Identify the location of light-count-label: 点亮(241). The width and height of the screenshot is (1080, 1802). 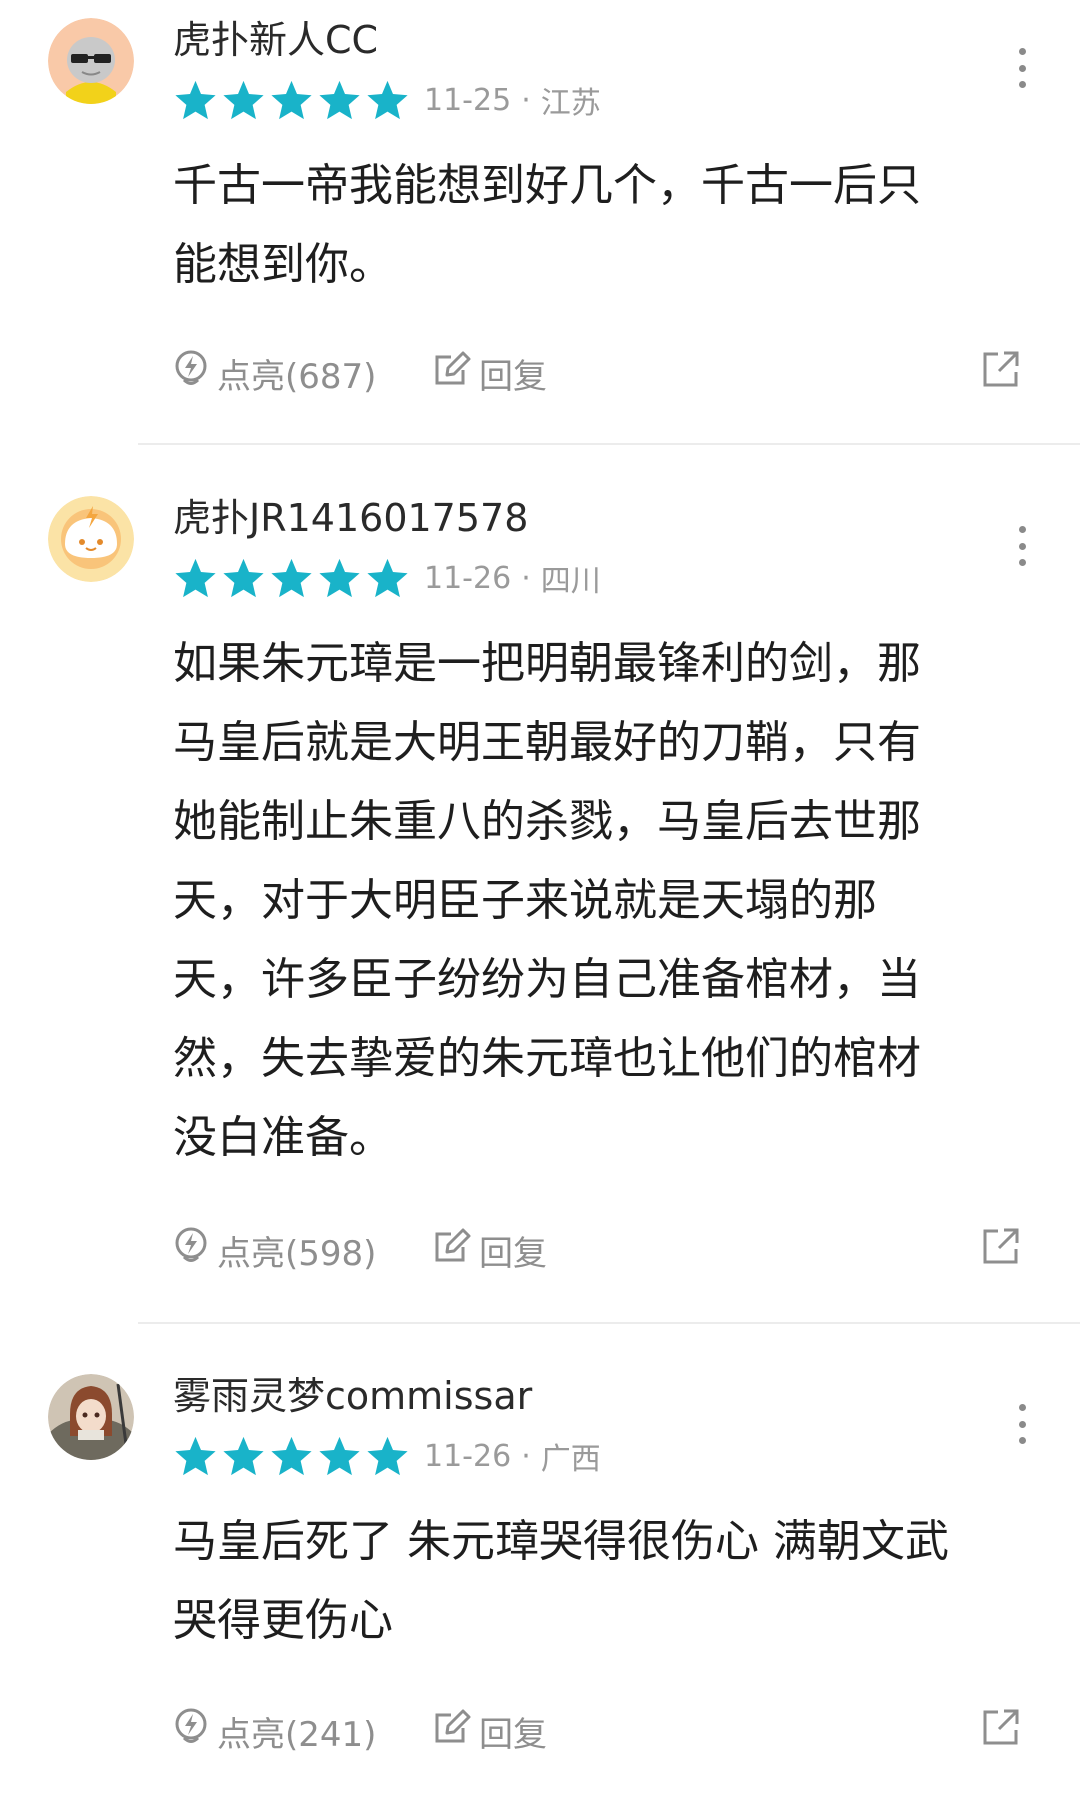
(297, 1734).